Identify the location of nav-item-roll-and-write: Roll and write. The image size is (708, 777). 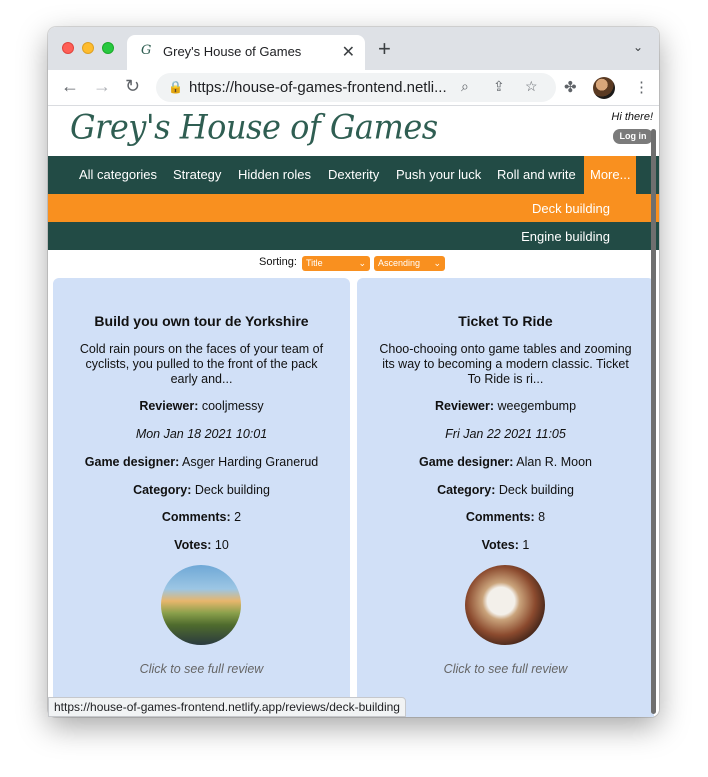
(536, 174).